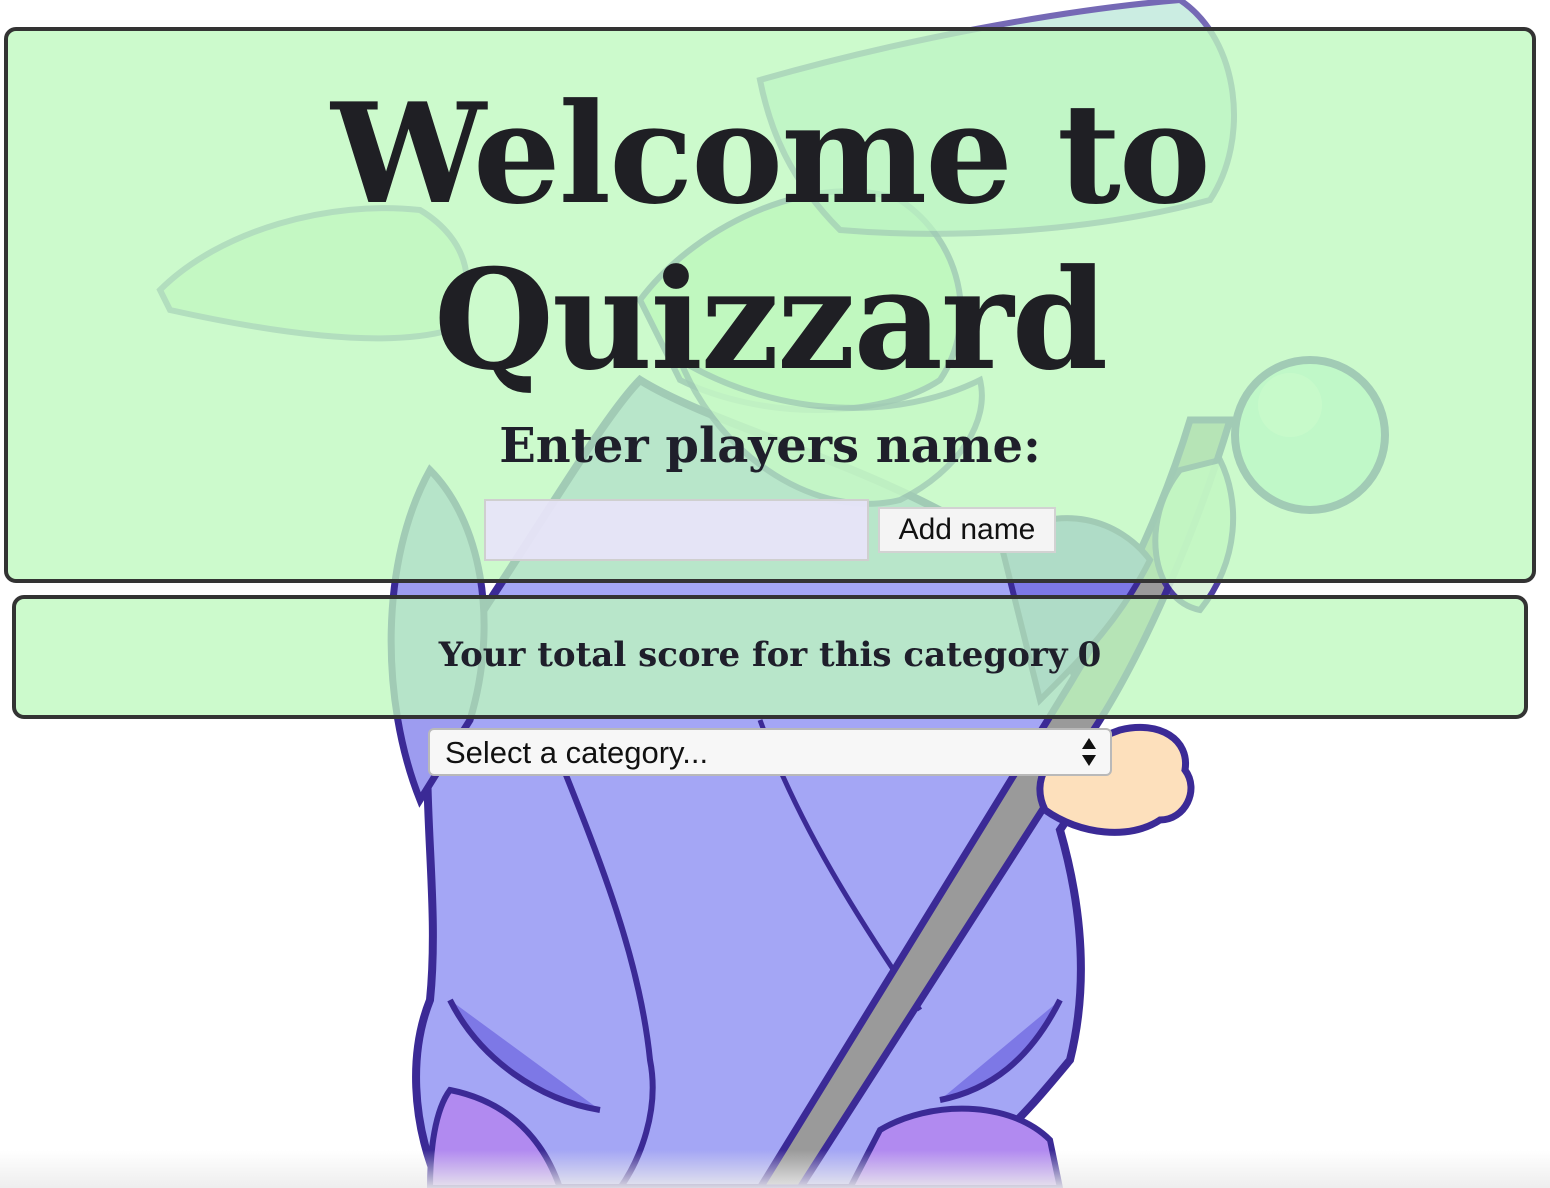 This screenshot has width=1550, height=1188. Describe the element at coordinates (770, 446) in the screenshot. I see `player-name-prompt: Enter players name:` at that location.